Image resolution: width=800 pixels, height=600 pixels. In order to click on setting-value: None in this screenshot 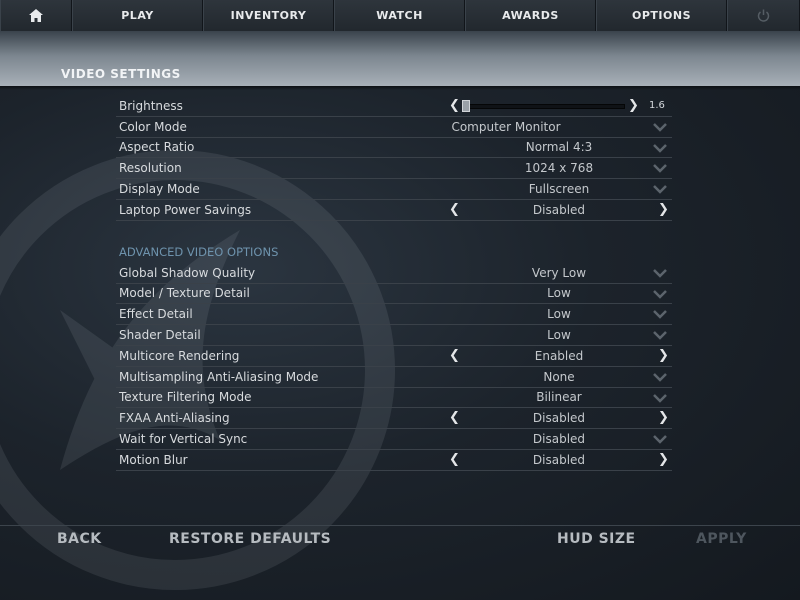, I will do `click(559, 376)`.